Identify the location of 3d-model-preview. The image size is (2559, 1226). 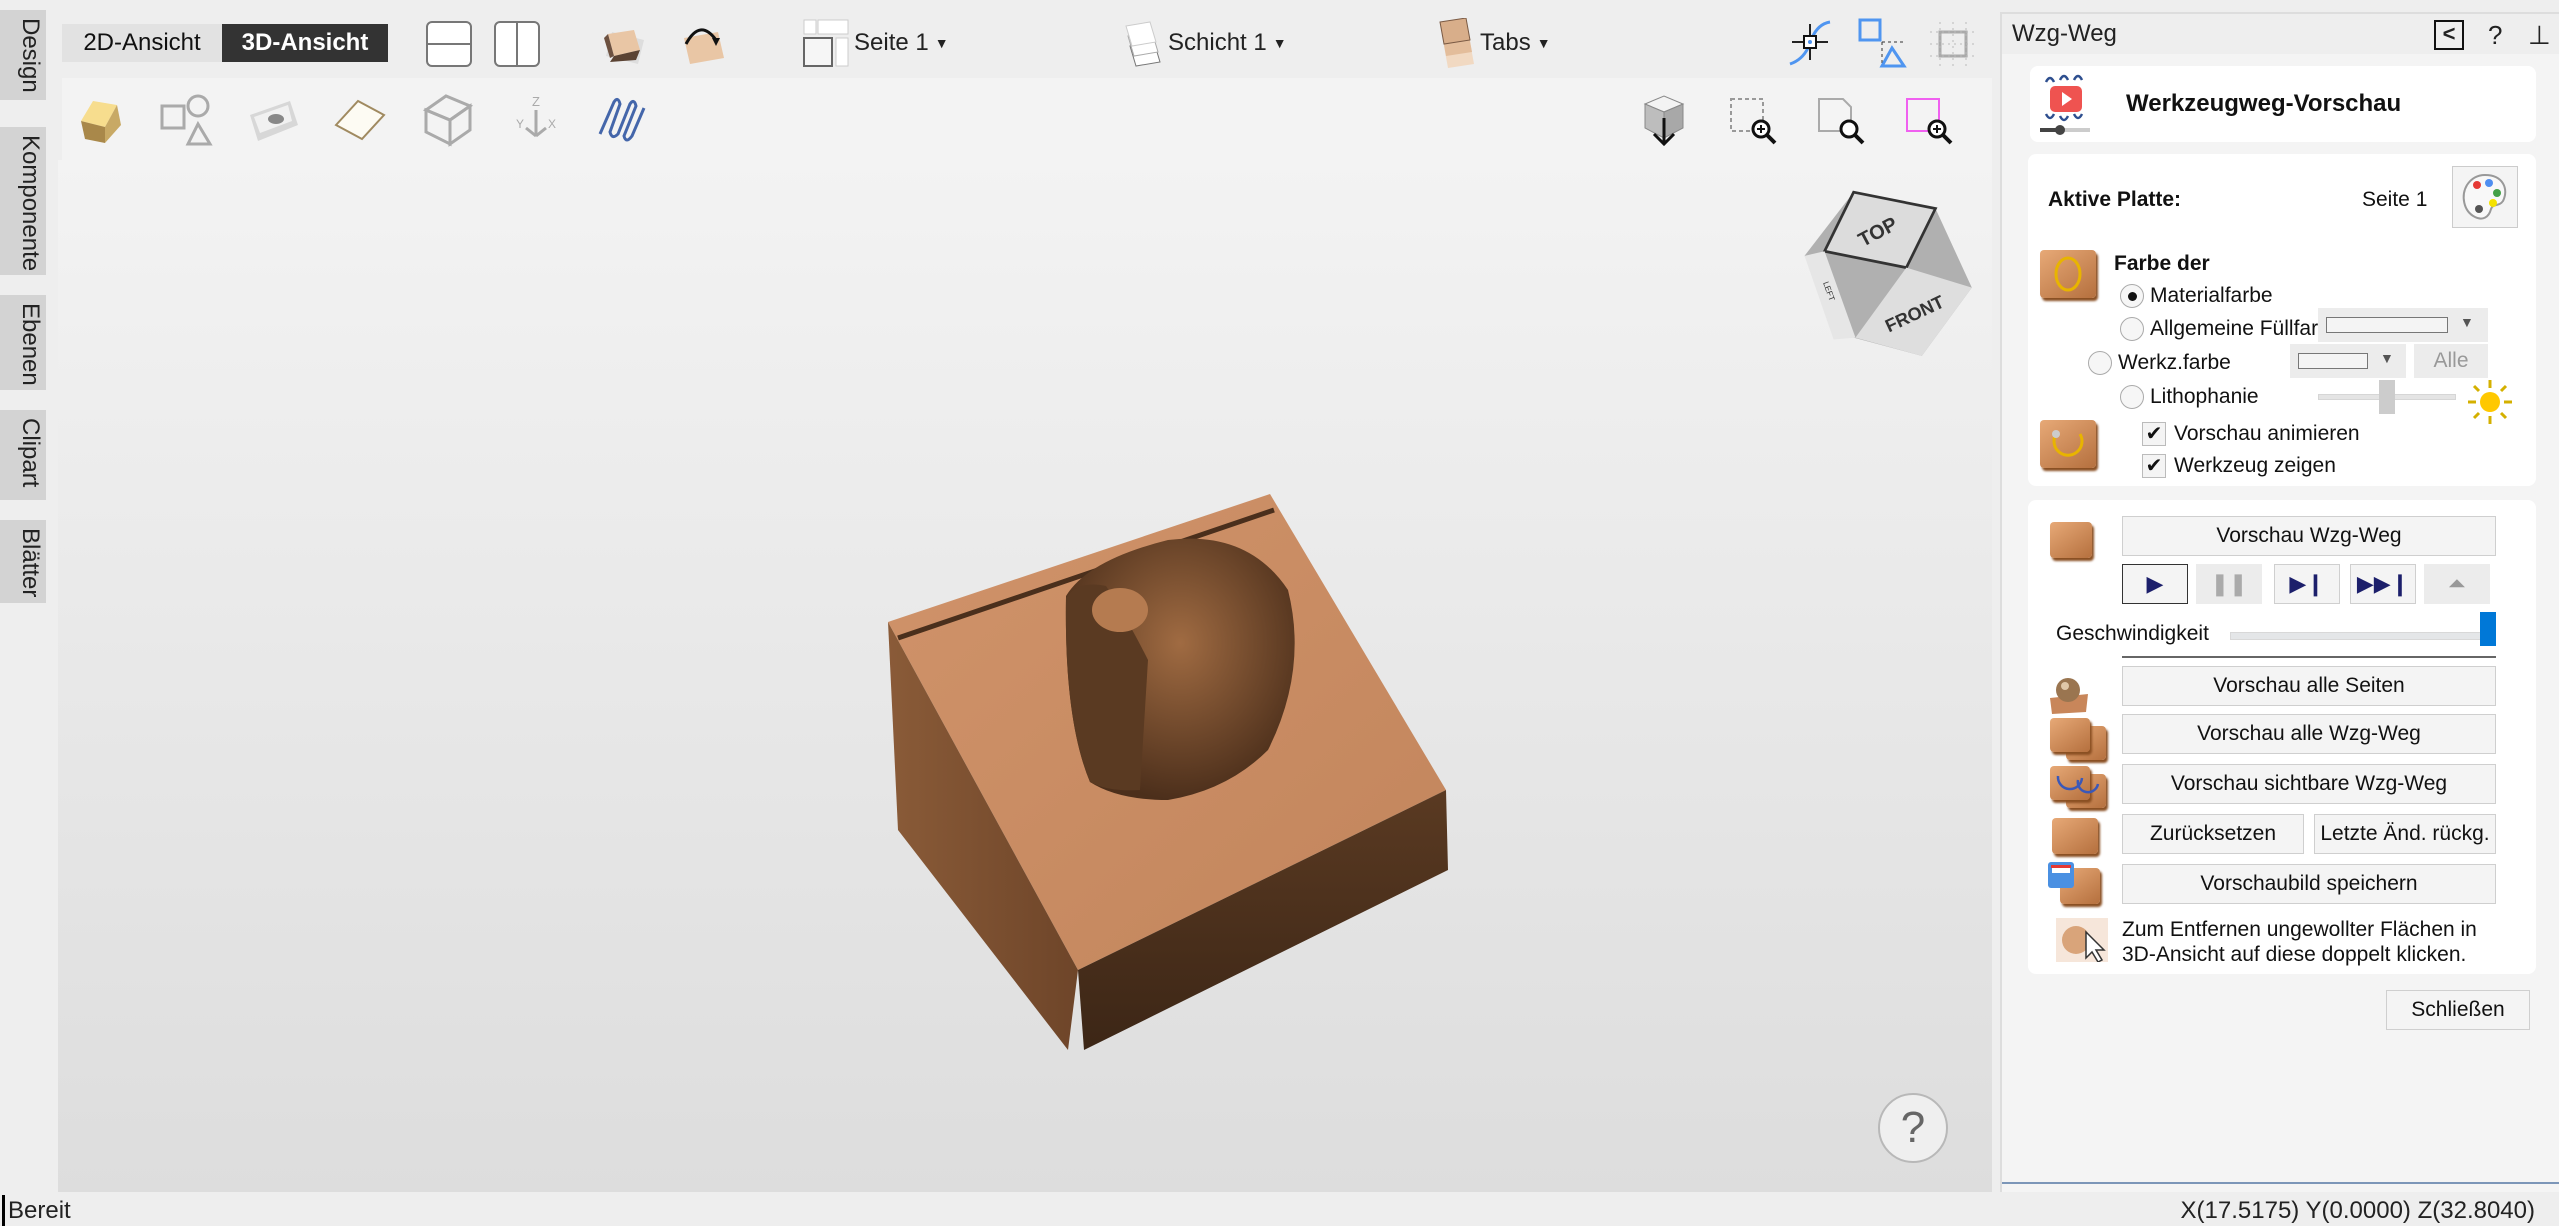
(1158, 760).